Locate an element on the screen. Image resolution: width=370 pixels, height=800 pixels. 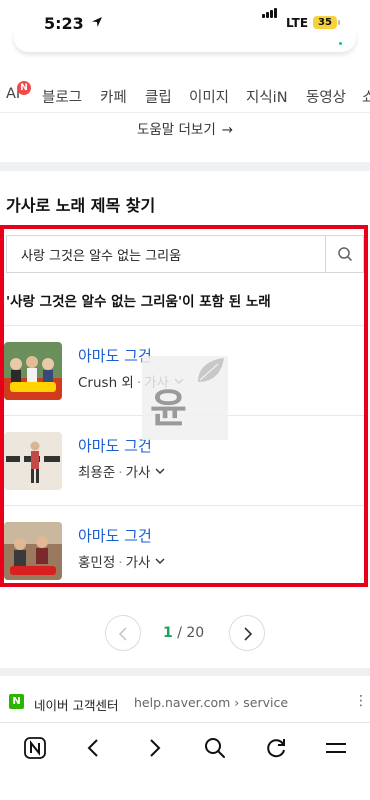
next-result: N 네이버 고객센터 help.naver.com › service ⋮ is located at coordinates (185, 703).